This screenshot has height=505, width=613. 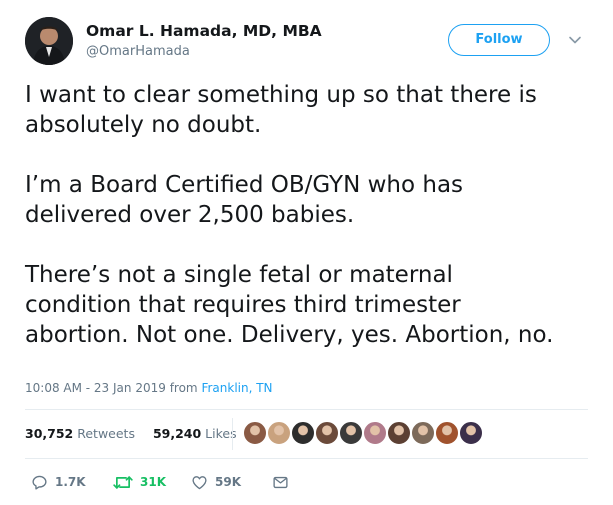 I want to click on retweets-count: 30,752, so click(x=49, y=433).